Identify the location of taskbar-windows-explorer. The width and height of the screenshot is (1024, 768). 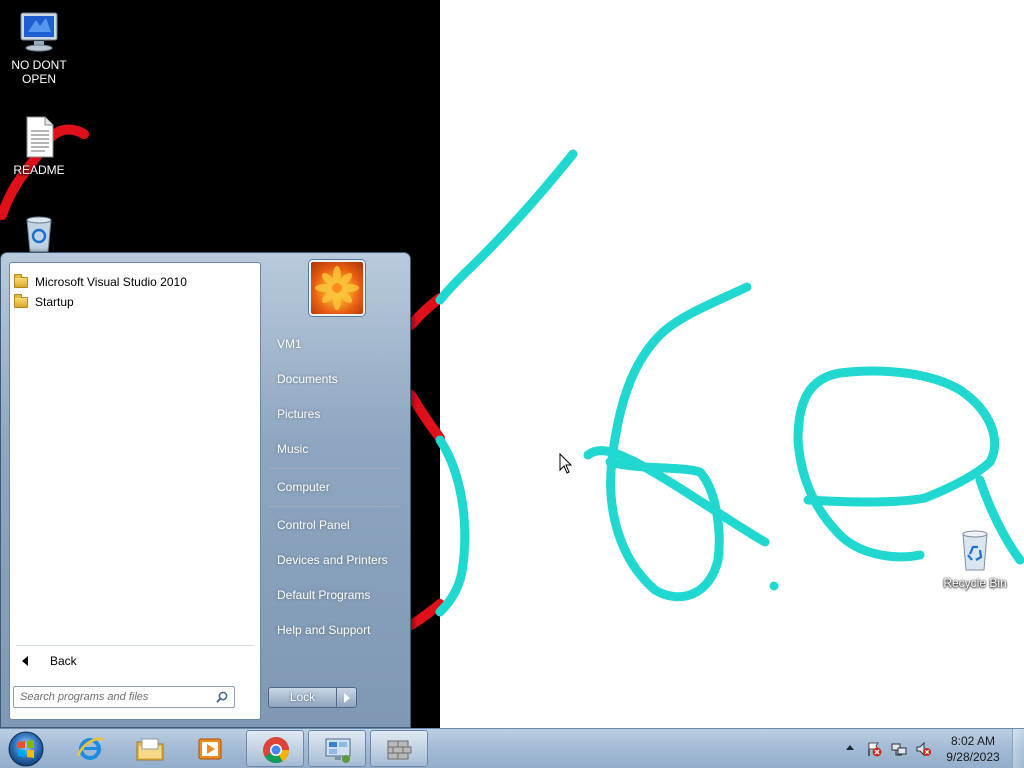
(150, 748).